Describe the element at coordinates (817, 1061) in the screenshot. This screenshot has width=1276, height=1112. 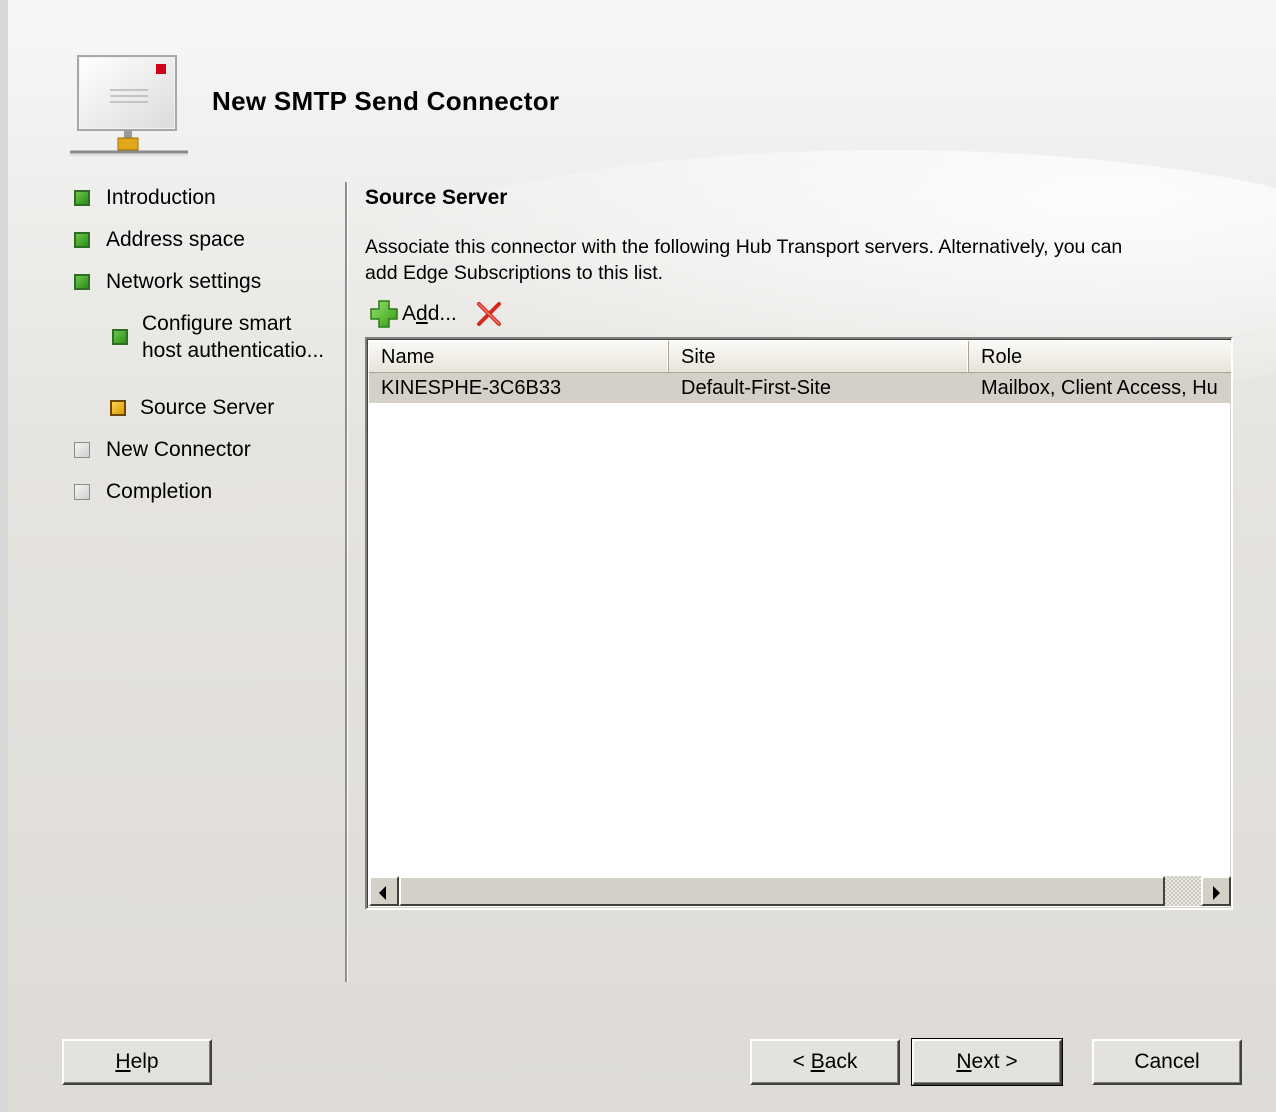
I see `back-accel: B` at that location.